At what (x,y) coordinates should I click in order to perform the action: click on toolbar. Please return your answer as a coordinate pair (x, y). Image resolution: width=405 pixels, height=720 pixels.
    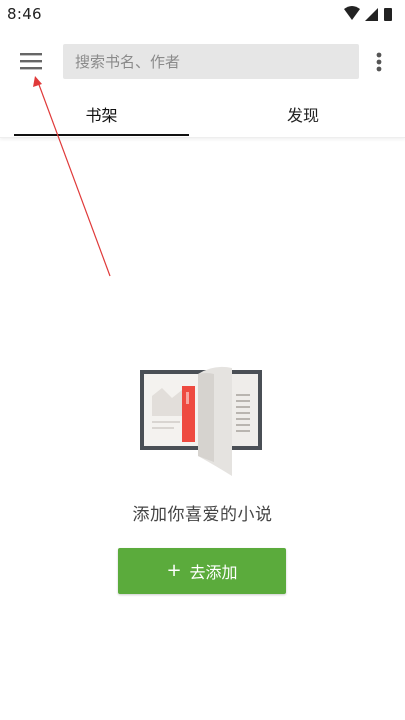
    Looking at the image, I should click on (202, 63).